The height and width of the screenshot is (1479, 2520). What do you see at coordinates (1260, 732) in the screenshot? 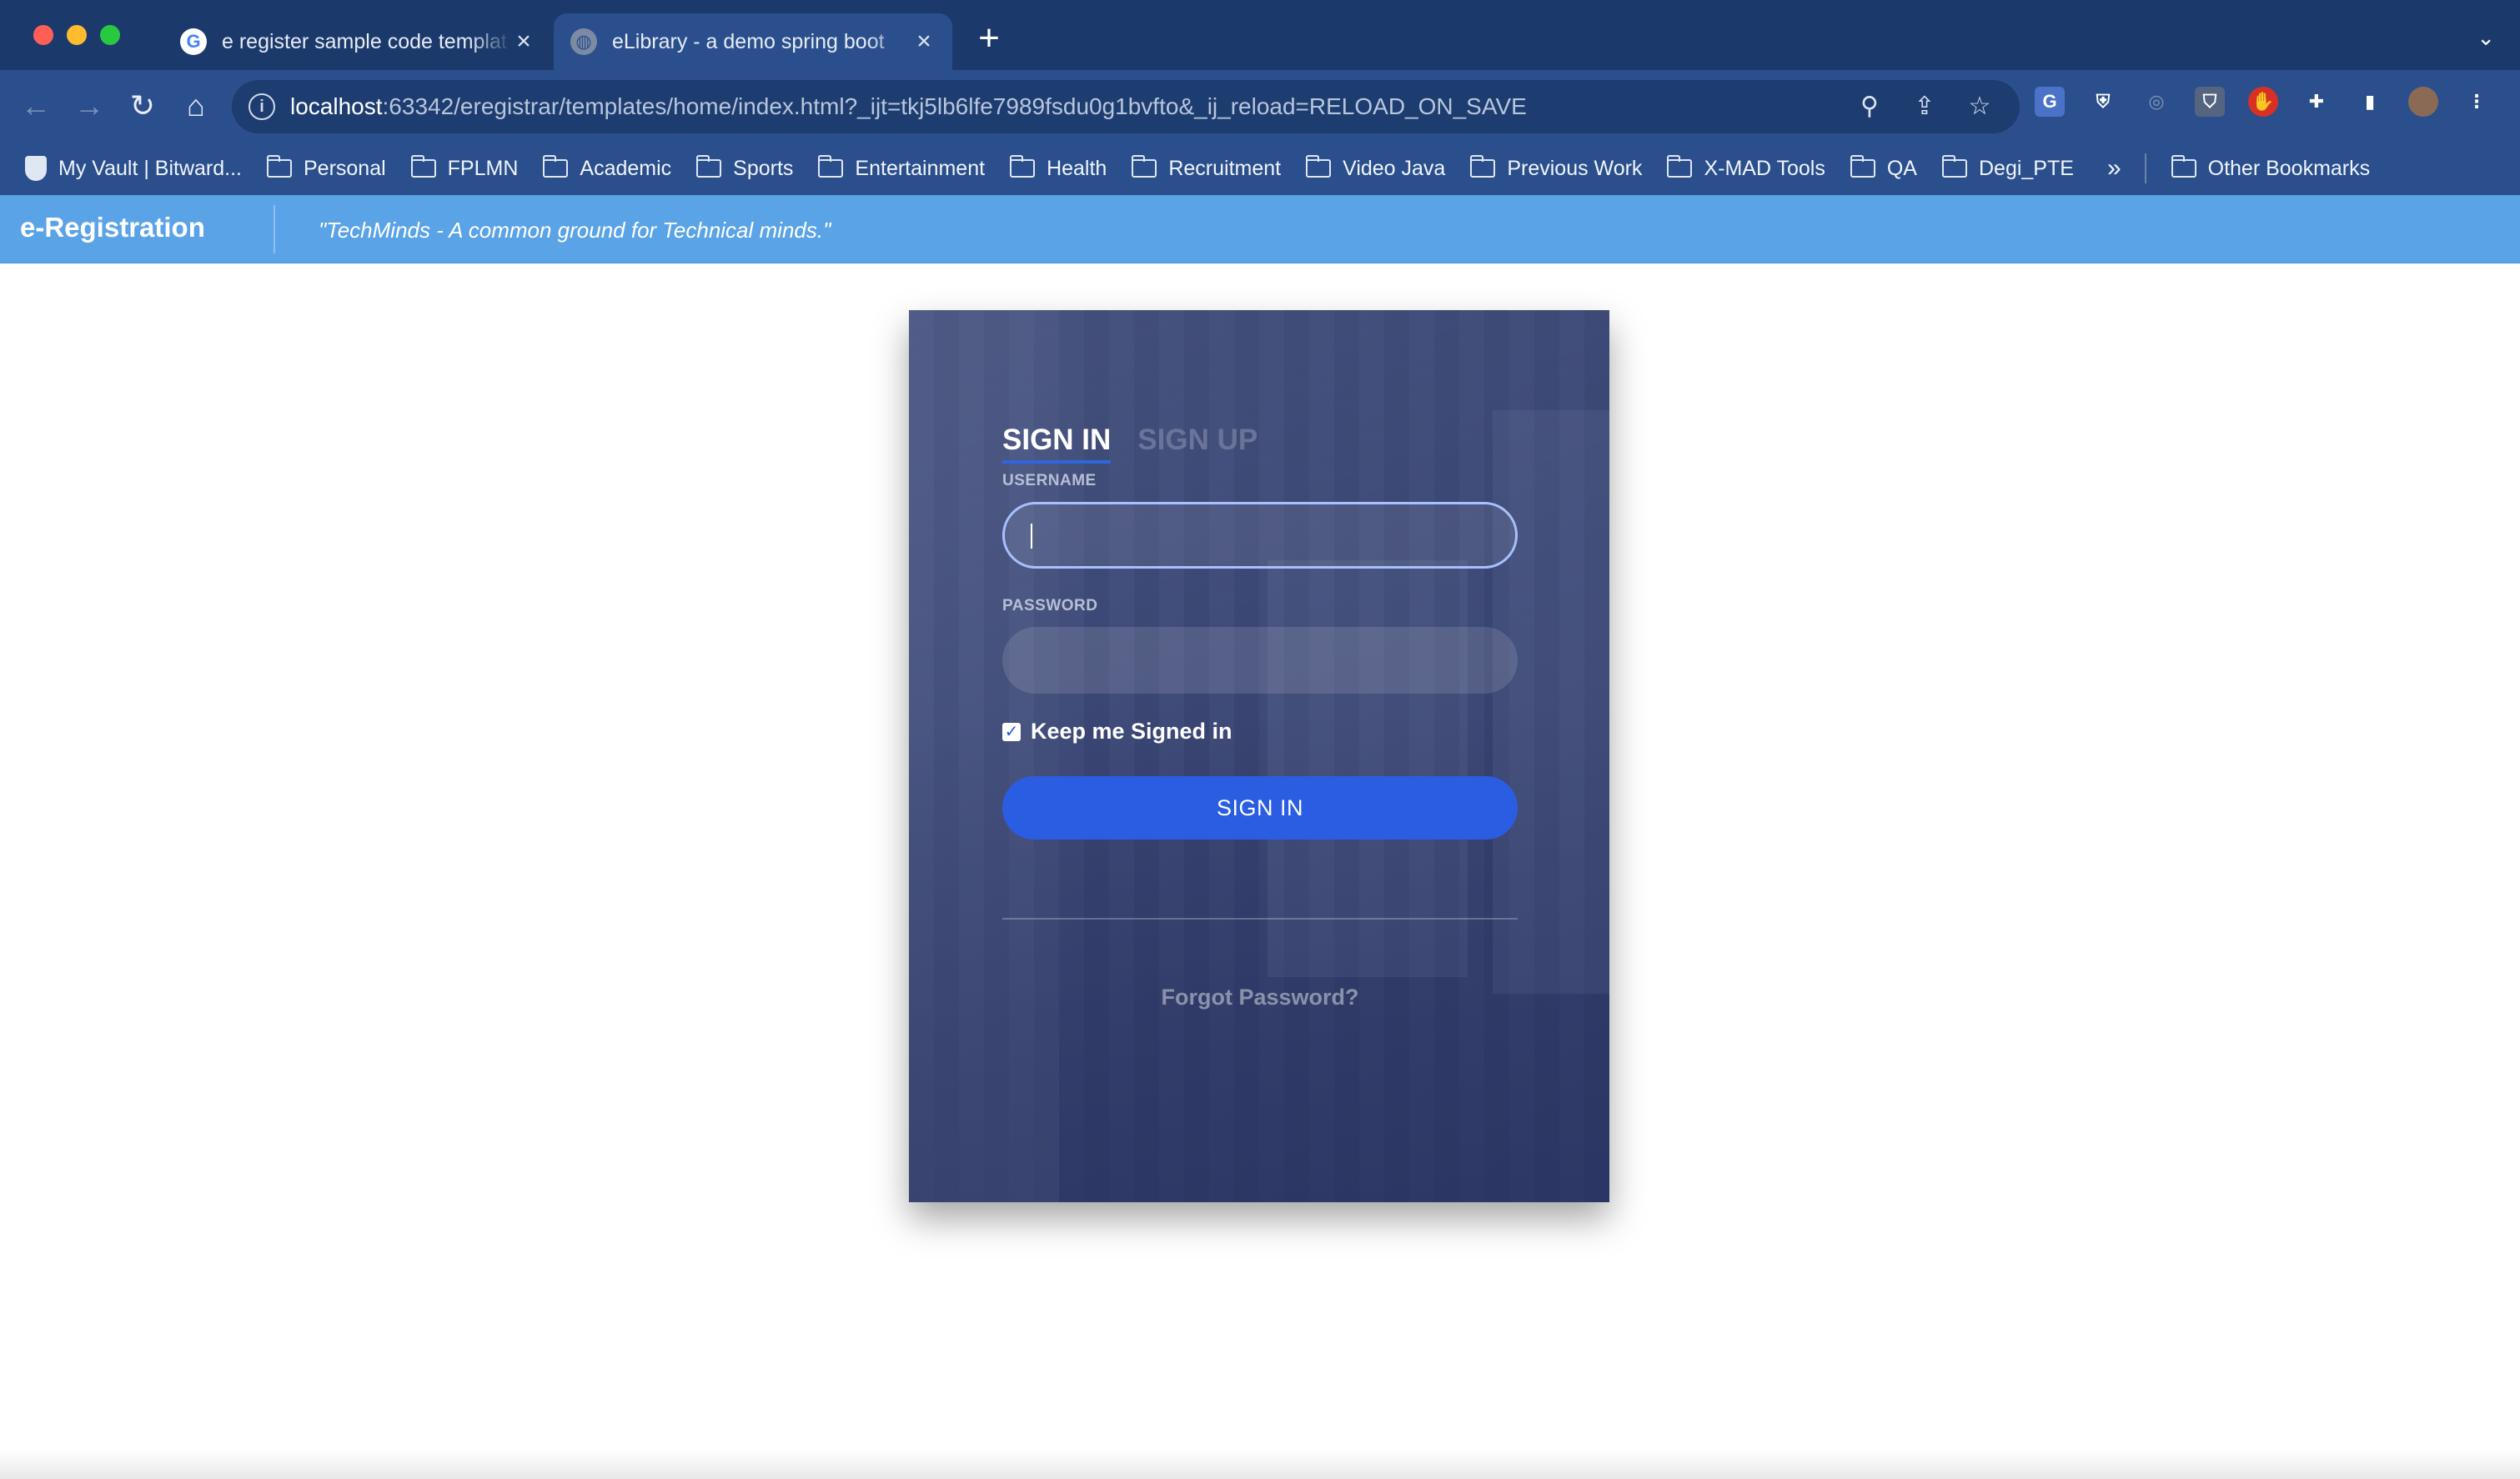
I see `keep-signed-in: ✓ Keep me Signed in` at bounding box center [1260, 732].